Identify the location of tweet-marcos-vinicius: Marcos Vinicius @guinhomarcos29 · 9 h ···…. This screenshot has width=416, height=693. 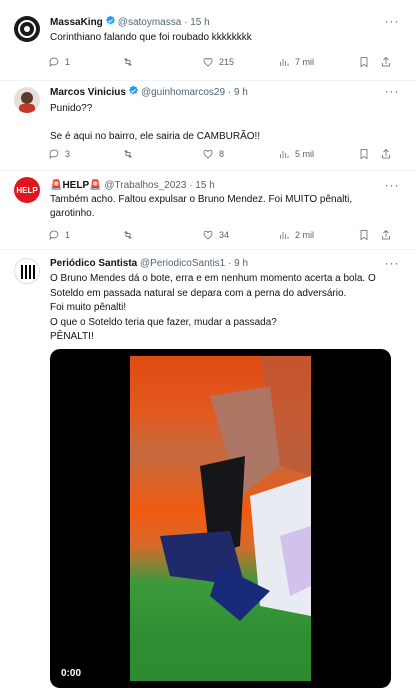
(208, 126).